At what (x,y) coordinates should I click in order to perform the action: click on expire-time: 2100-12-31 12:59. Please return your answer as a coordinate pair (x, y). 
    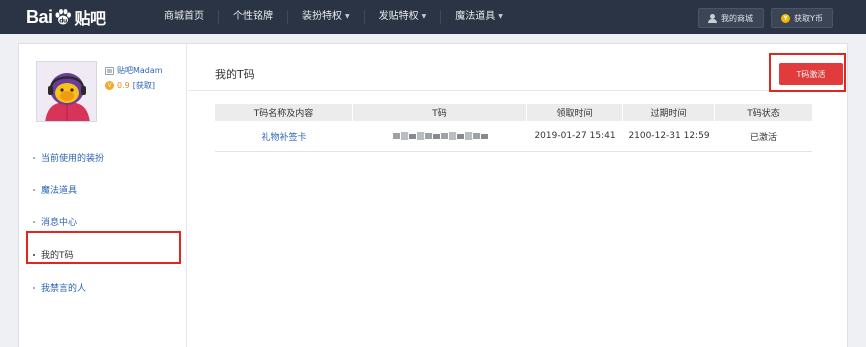
    Looking at the image, I should click on (669, 136).